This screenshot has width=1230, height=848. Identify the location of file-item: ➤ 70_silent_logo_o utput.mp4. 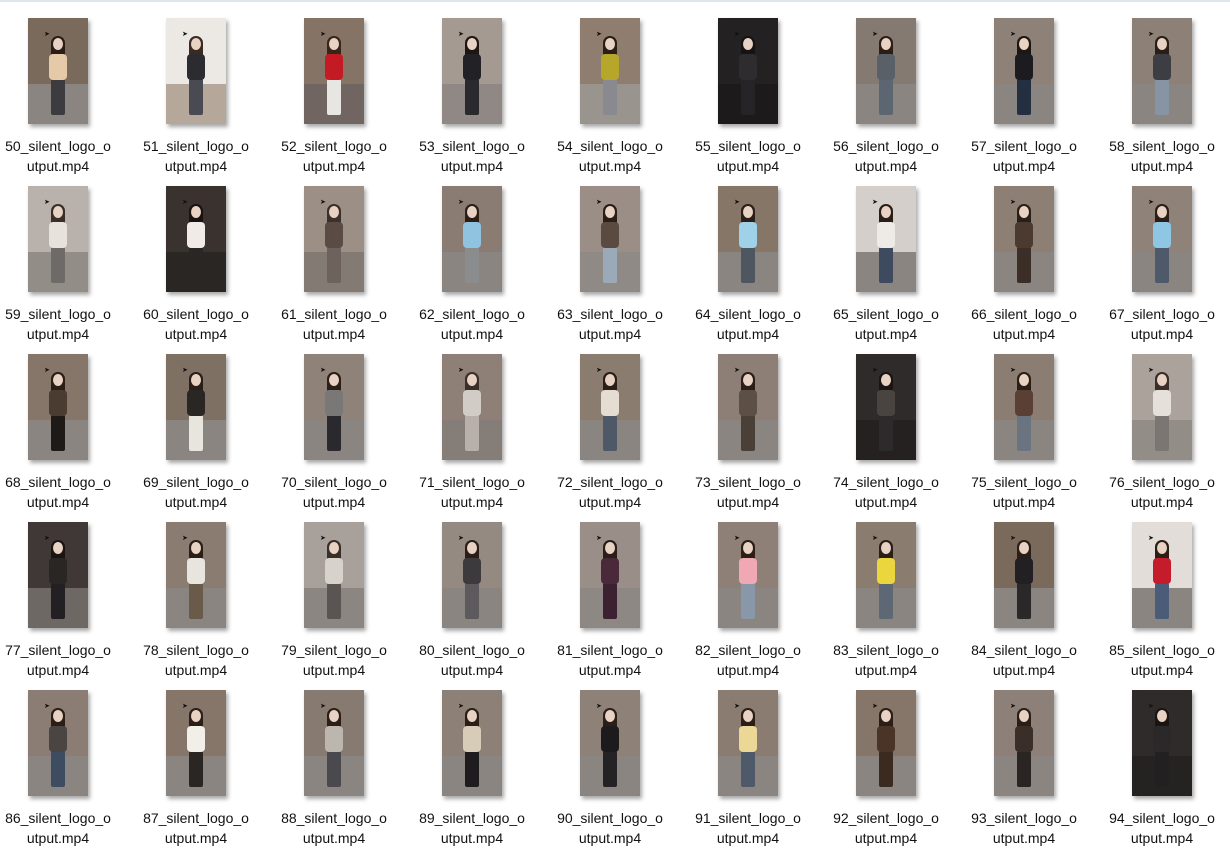
(334, 423).